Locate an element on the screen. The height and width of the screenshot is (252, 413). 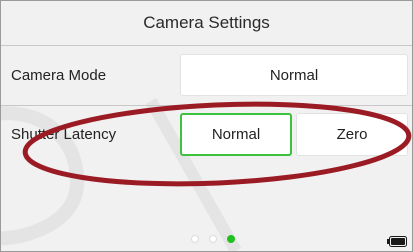
page-indicator is located at coordinates (213, 239).